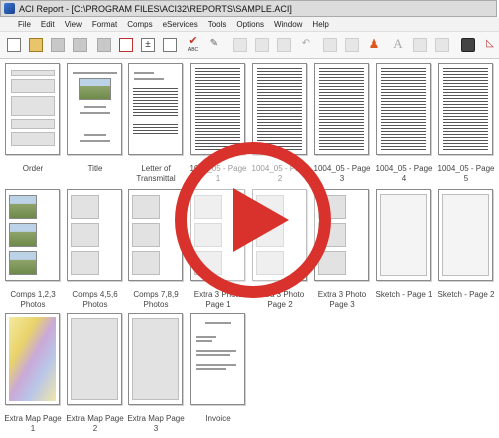 The width and height of the screenshot is (499, 438). What do you see at coordinates (398, 44) in the screenshot?
I see `font-icon: A` at bounding box center [398, 44].